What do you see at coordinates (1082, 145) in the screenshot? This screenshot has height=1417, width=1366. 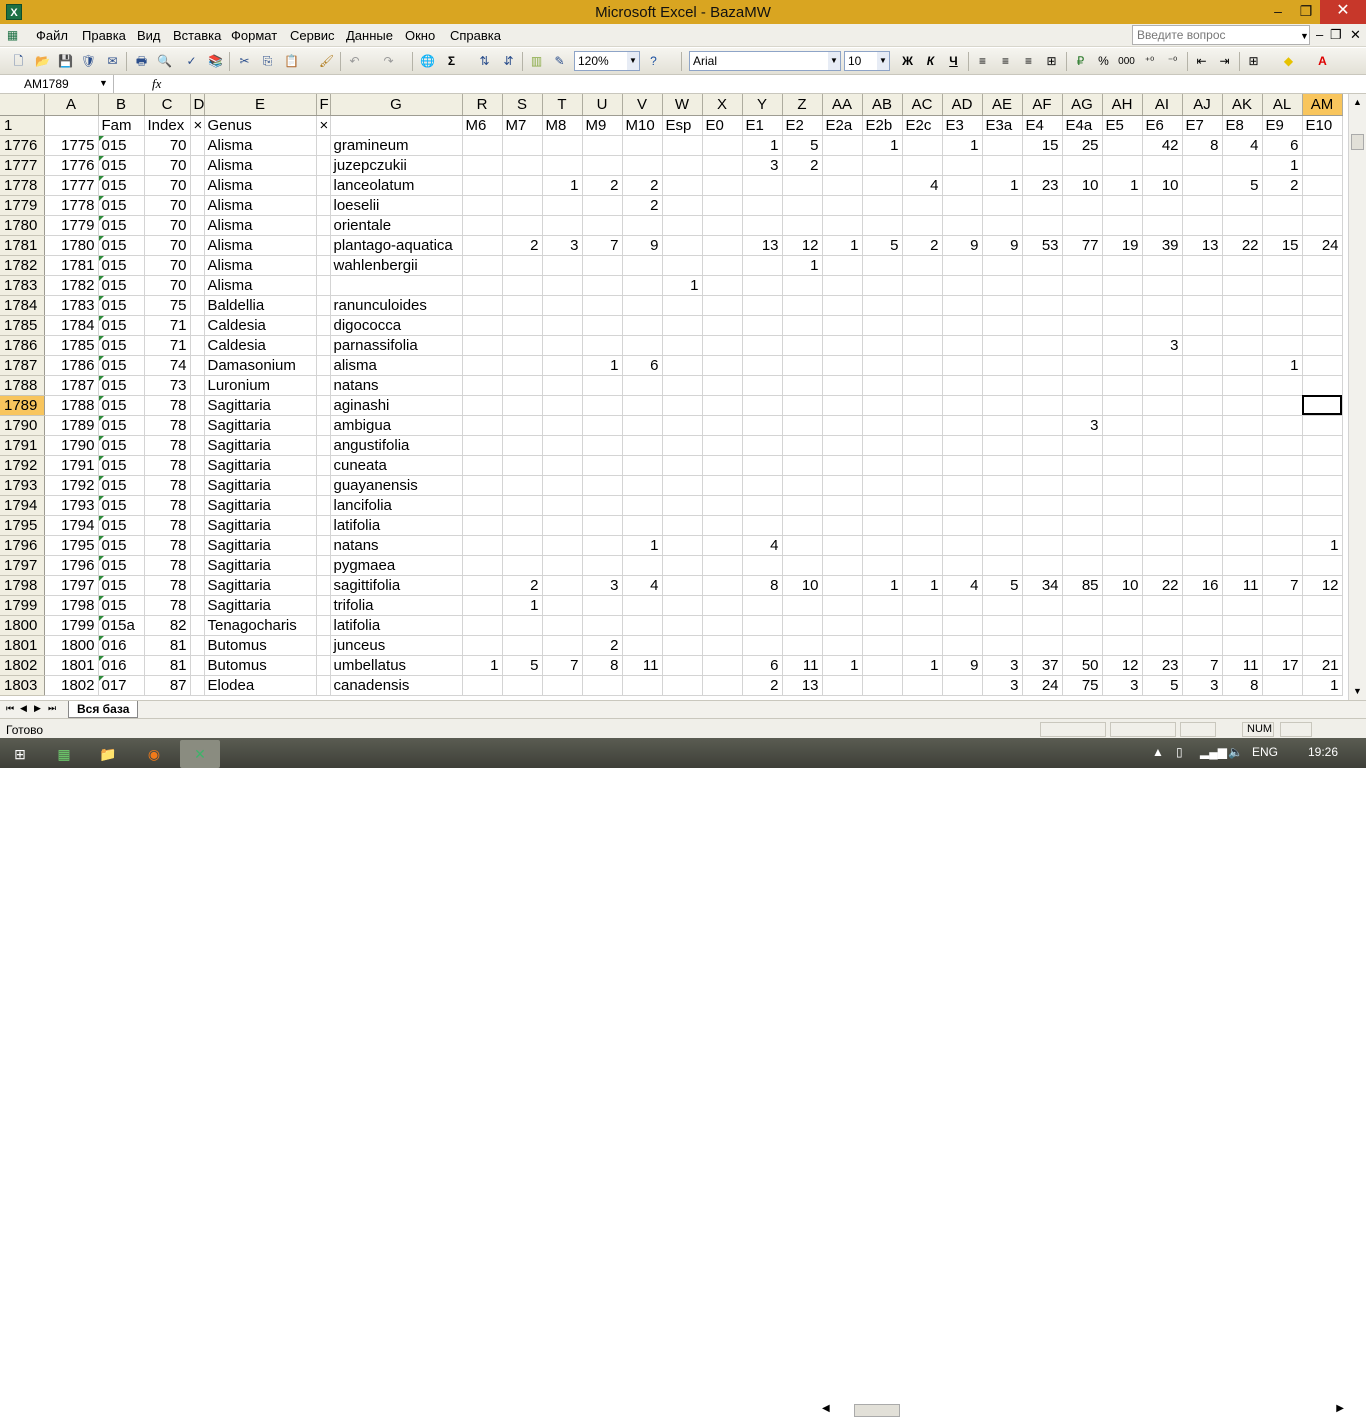 I see `cell: 25` at bounding box center [1082, 145].